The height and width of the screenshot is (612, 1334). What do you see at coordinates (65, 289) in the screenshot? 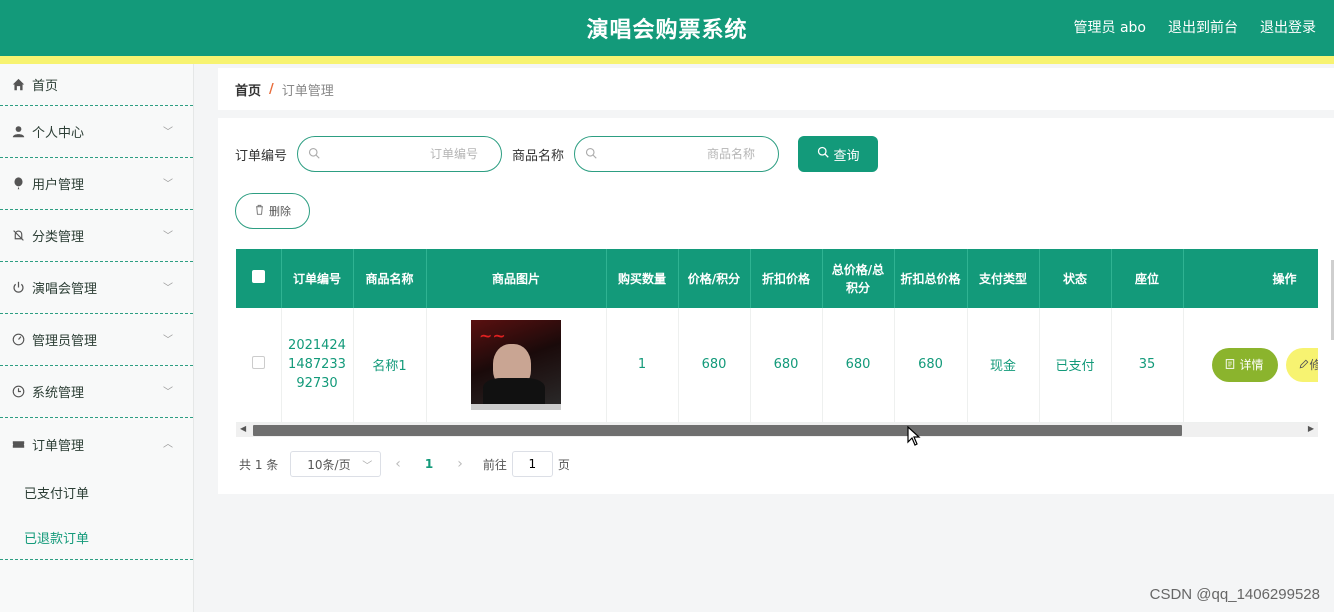
I see `sidebar-item-label: 演唱会管理` at bounding box center [65, 289].